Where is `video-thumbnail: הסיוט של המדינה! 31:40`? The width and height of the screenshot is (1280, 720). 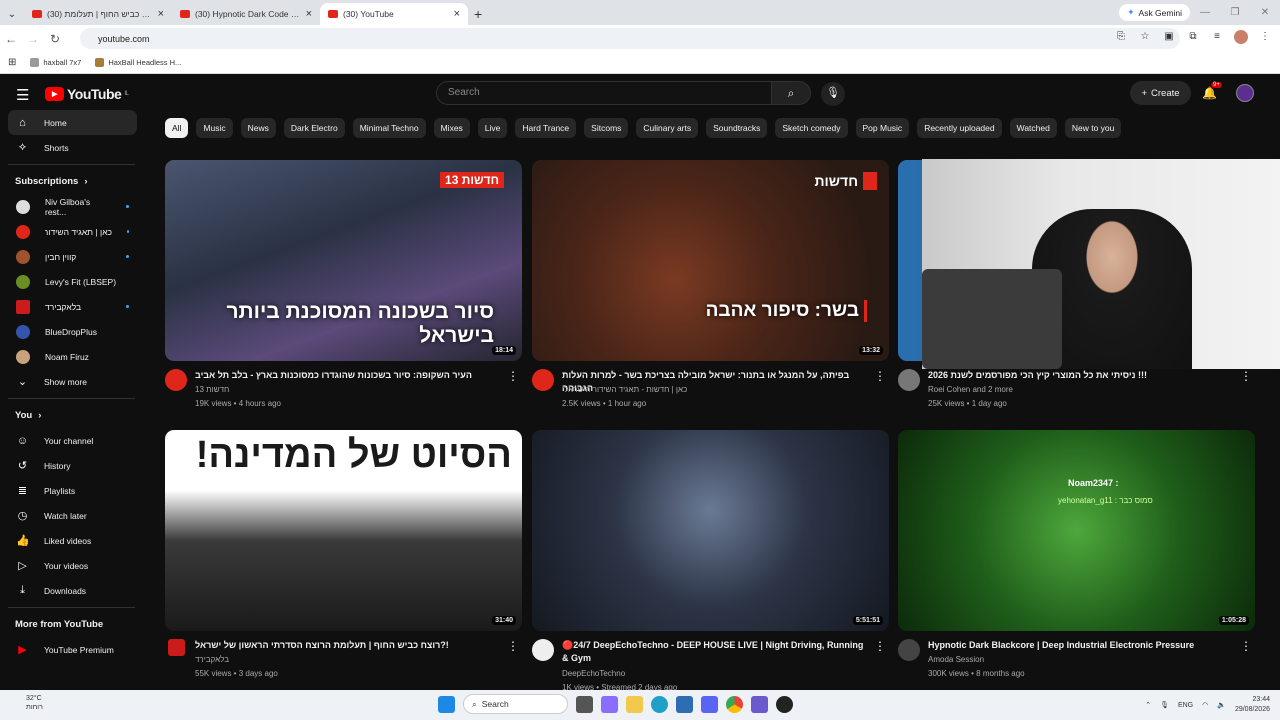 video-thumbnail: הסיוט של המדינה! 31:40 is located at coordinates (343, 530).